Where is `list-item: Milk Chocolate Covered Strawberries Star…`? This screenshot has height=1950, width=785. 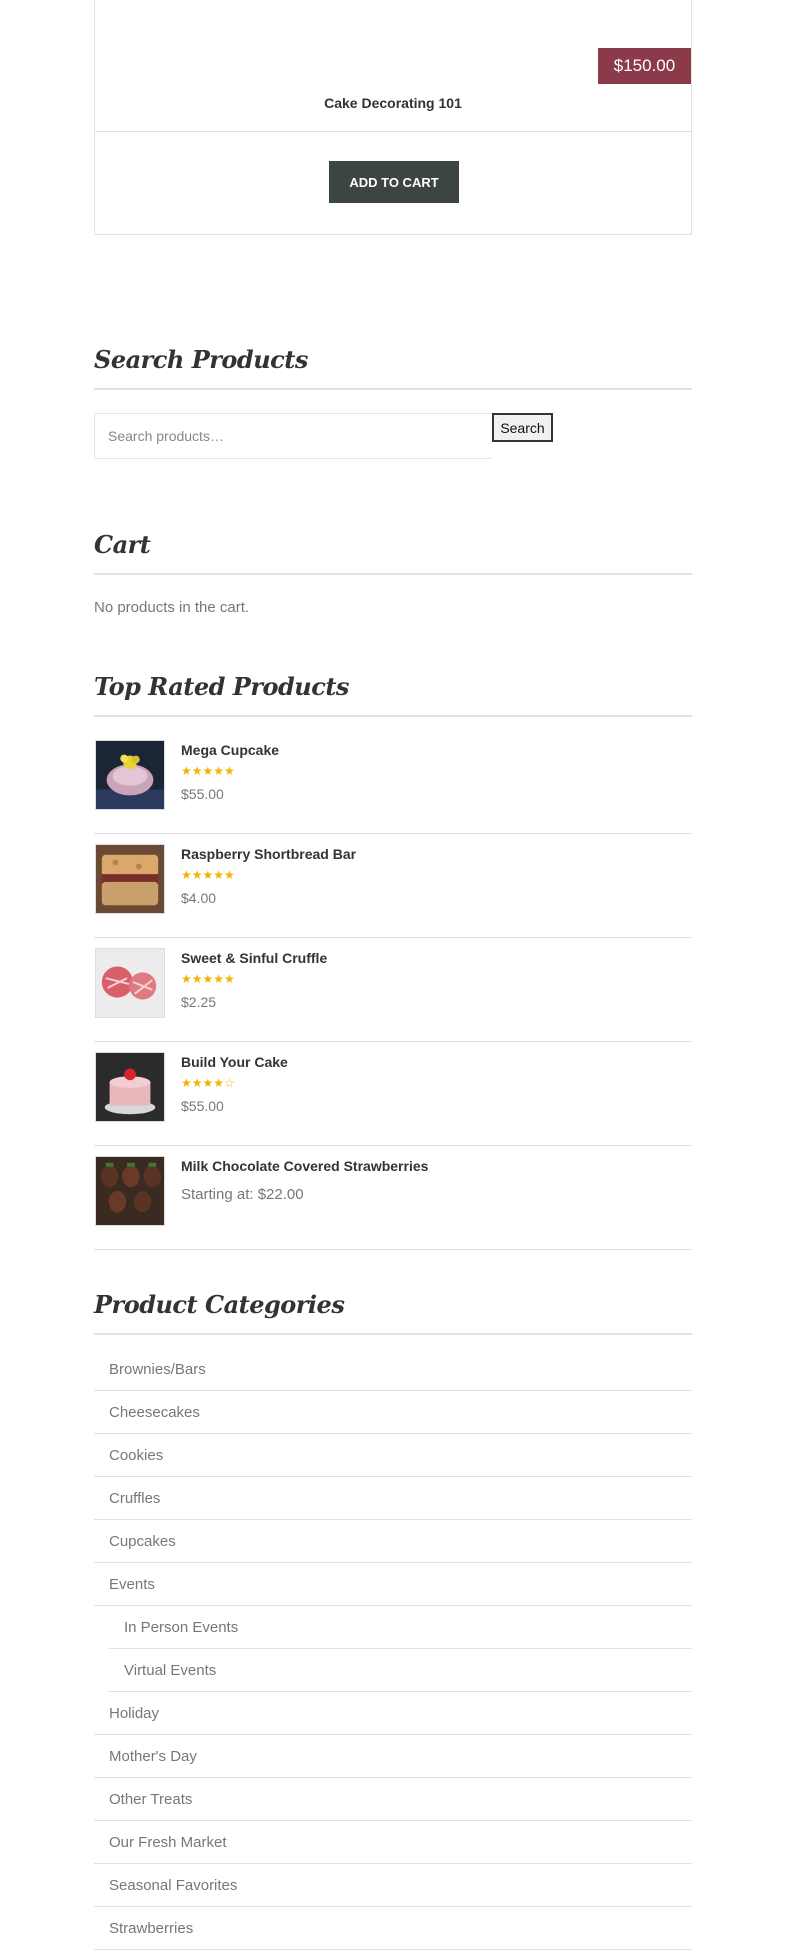
list-item: Milk Chocolate Covered Strawberries Star… is located at coordinates (393, 1198).